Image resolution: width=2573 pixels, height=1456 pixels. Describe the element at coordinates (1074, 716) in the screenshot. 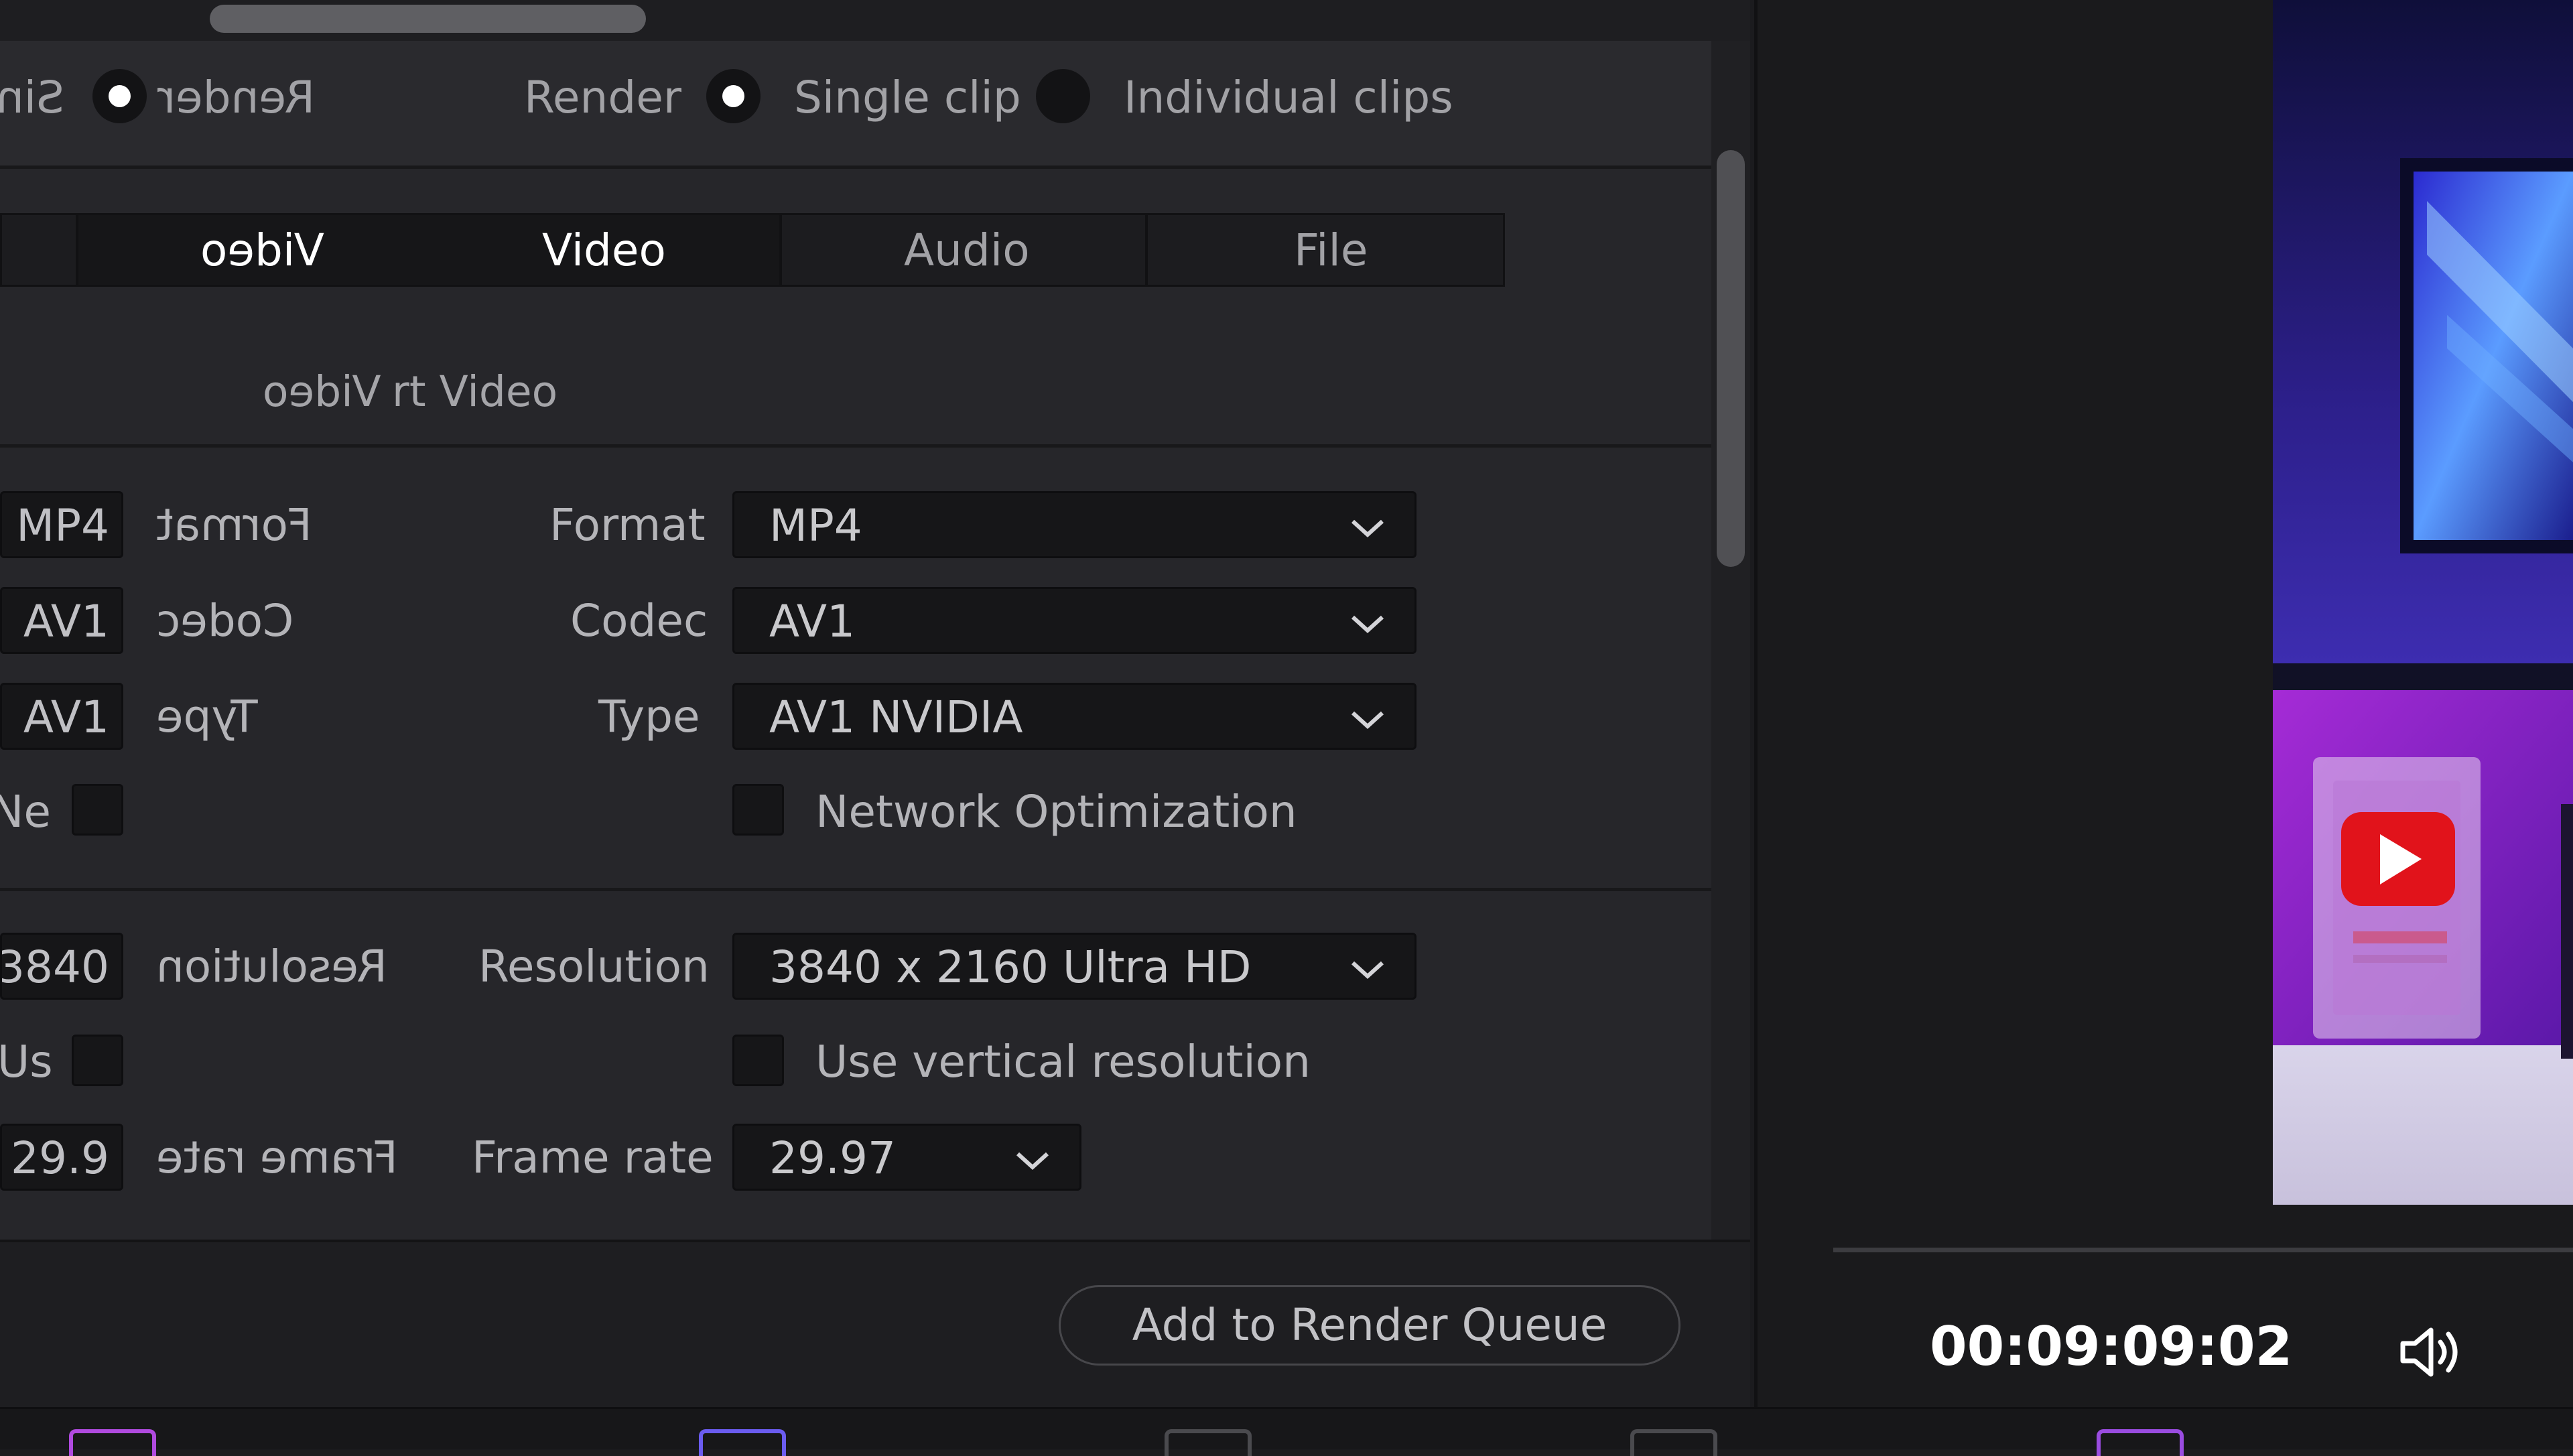

I see `type-select: AV1 NVIDIA` at that location.